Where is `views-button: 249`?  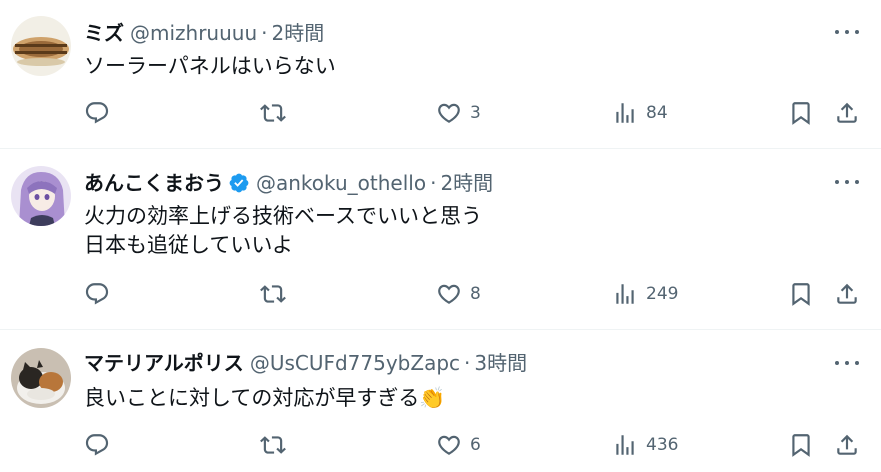 views-button: 249 is located at coordinates (645, 294).